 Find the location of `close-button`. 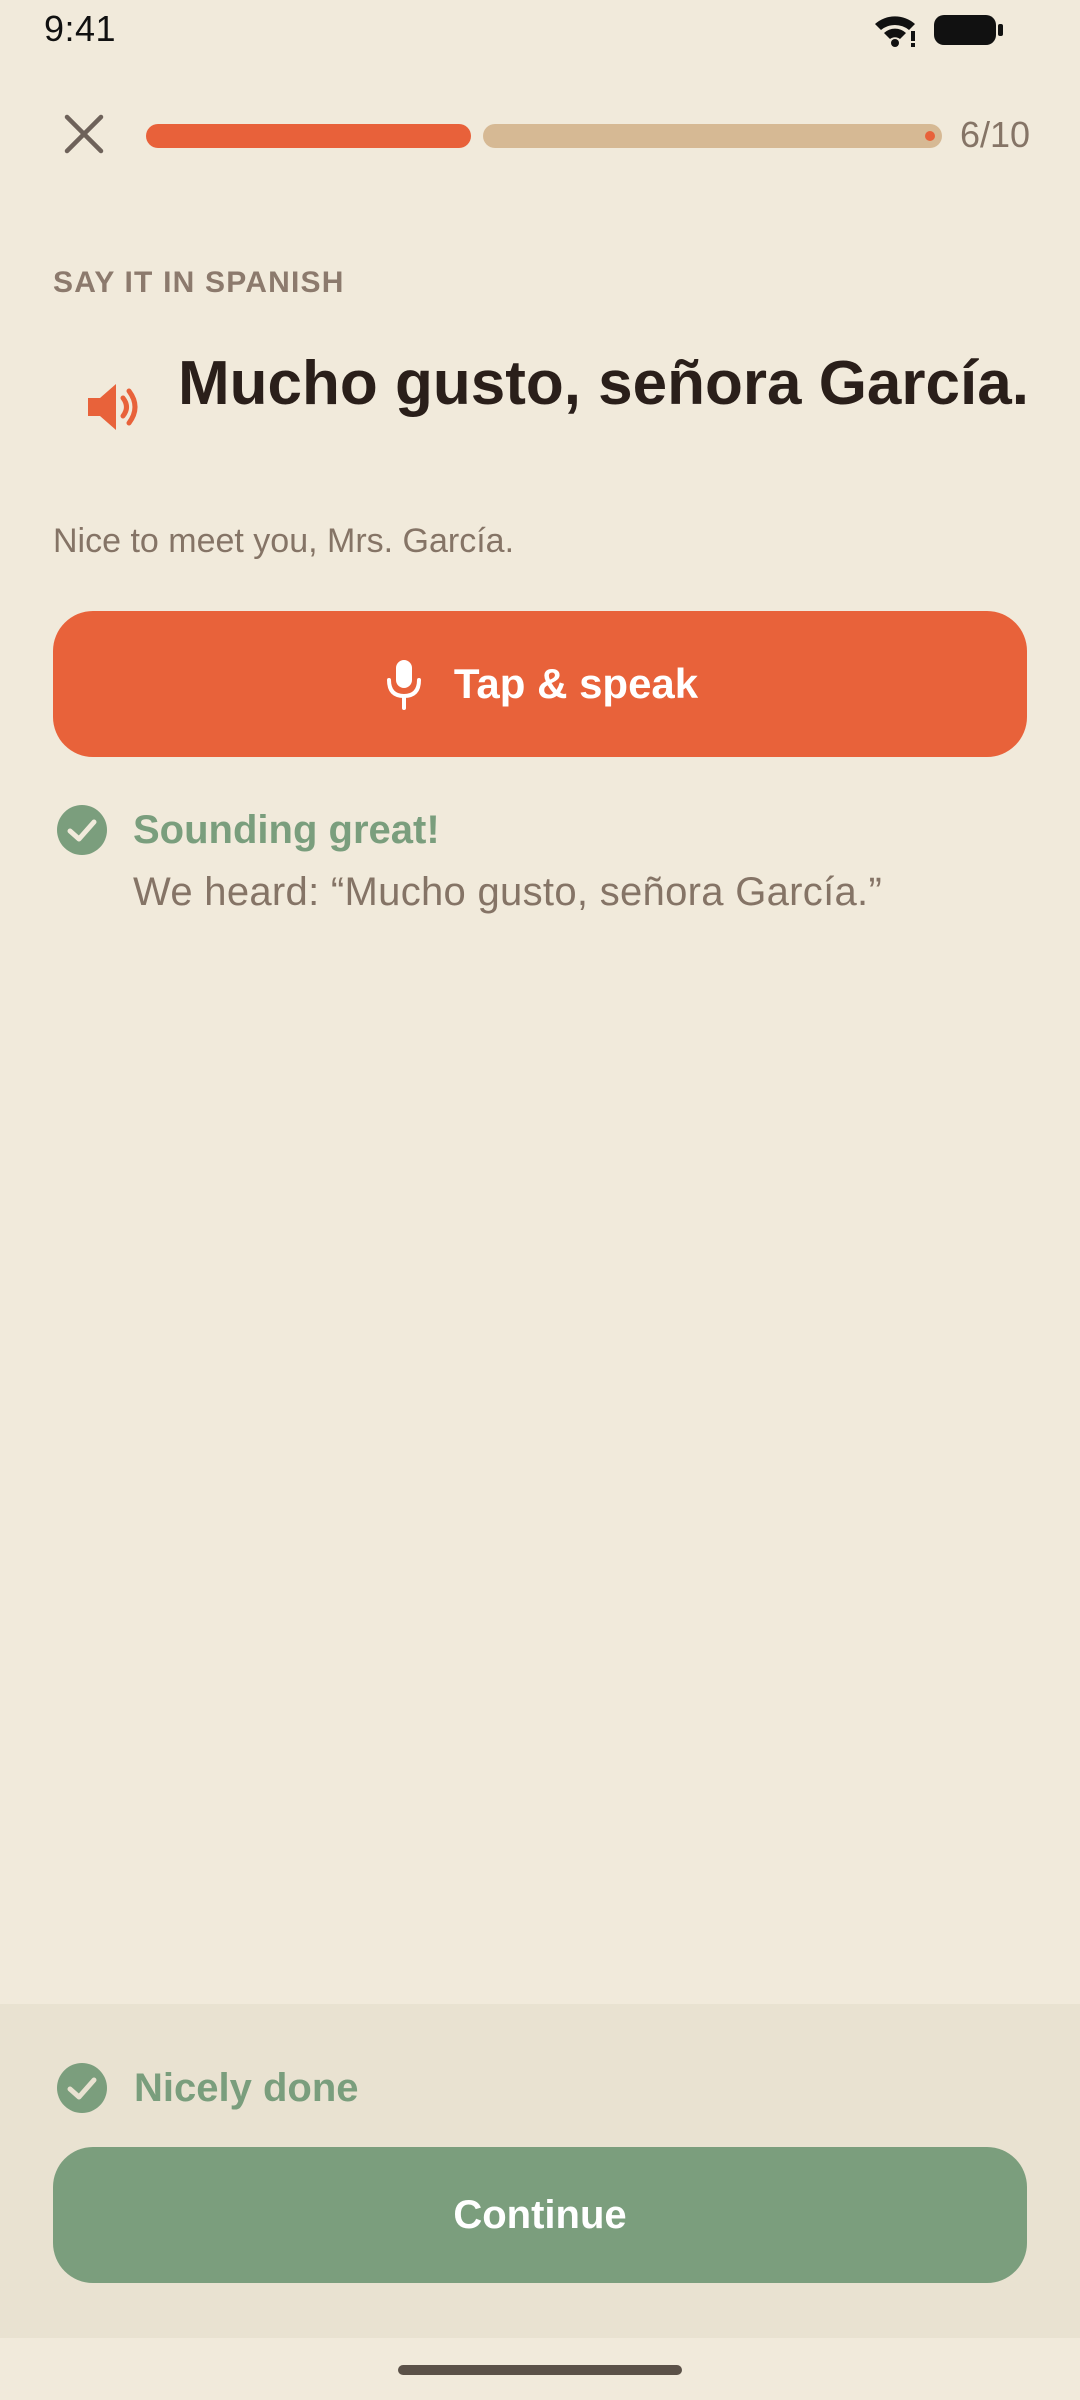

close-button is located at coordinates (84, 134).